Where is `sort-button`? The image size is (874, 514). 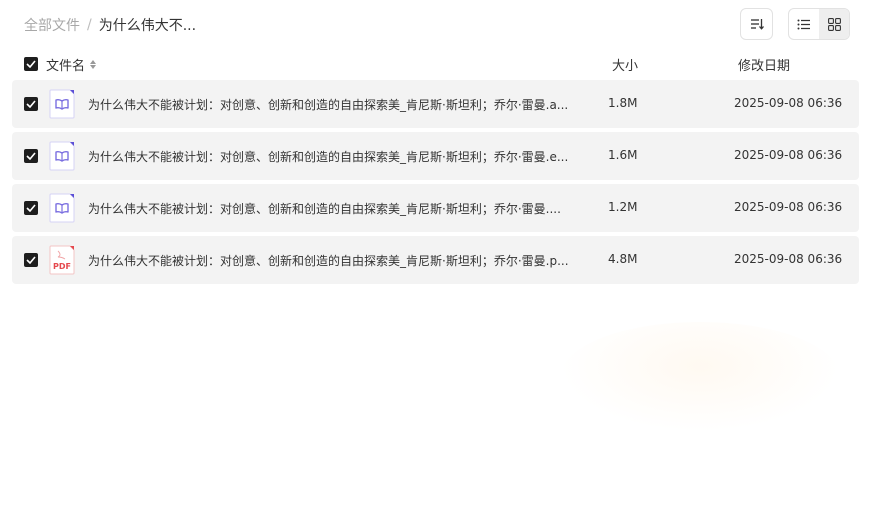
sort-button is located at coordinates (756, 24).